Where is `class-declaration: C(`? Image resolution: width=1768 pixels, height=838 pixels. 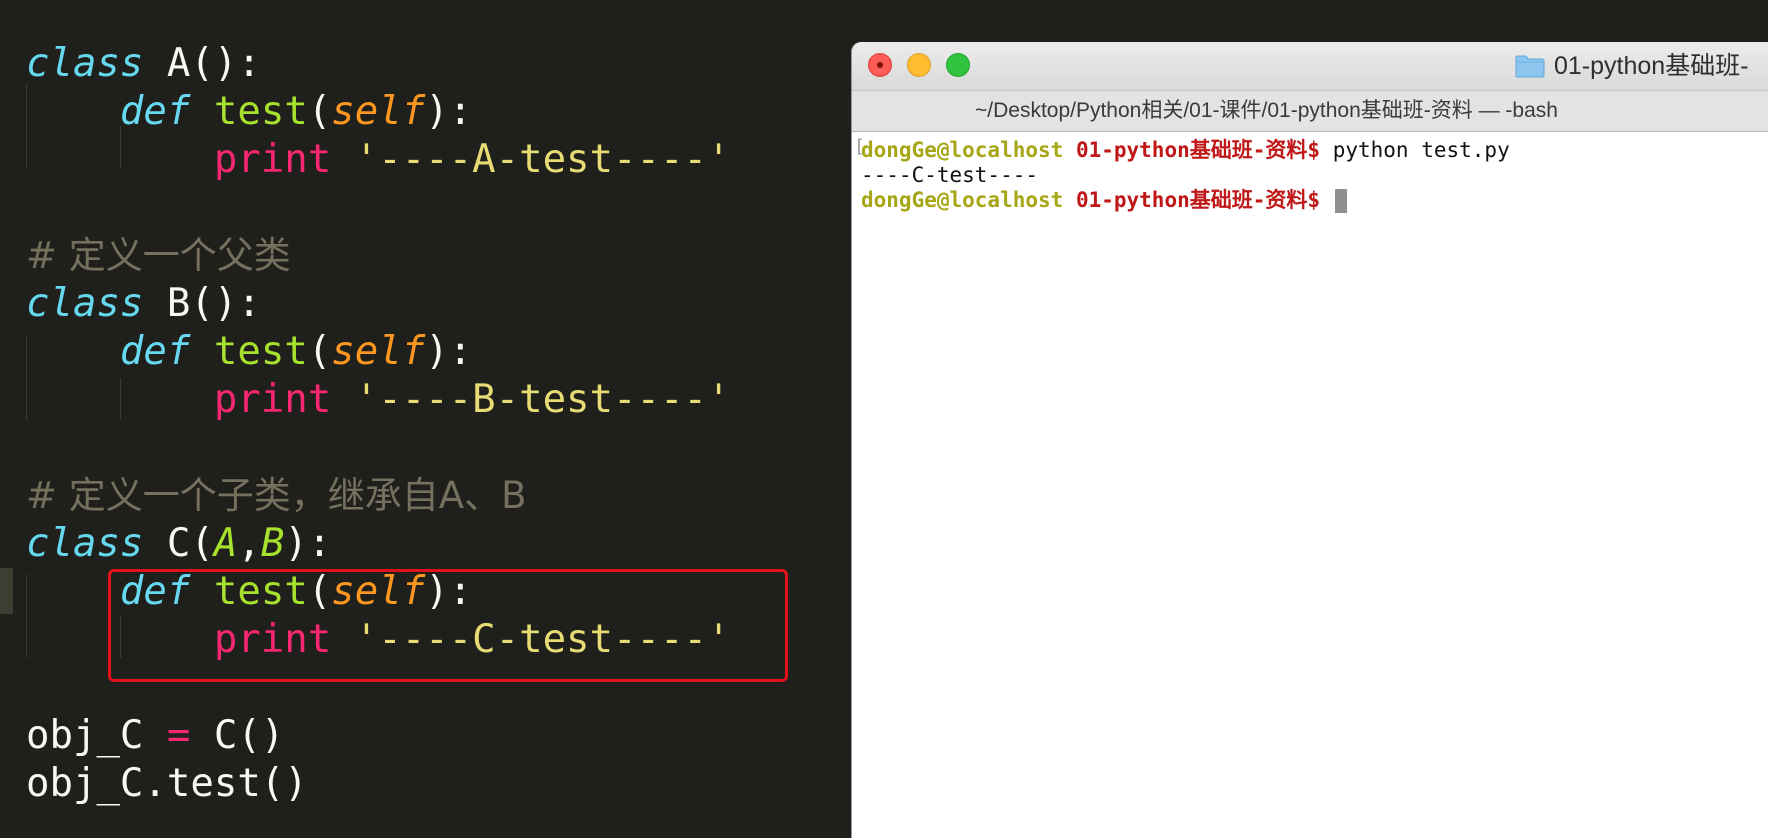 class-declaration: C( is located at coordinates (178, 543).